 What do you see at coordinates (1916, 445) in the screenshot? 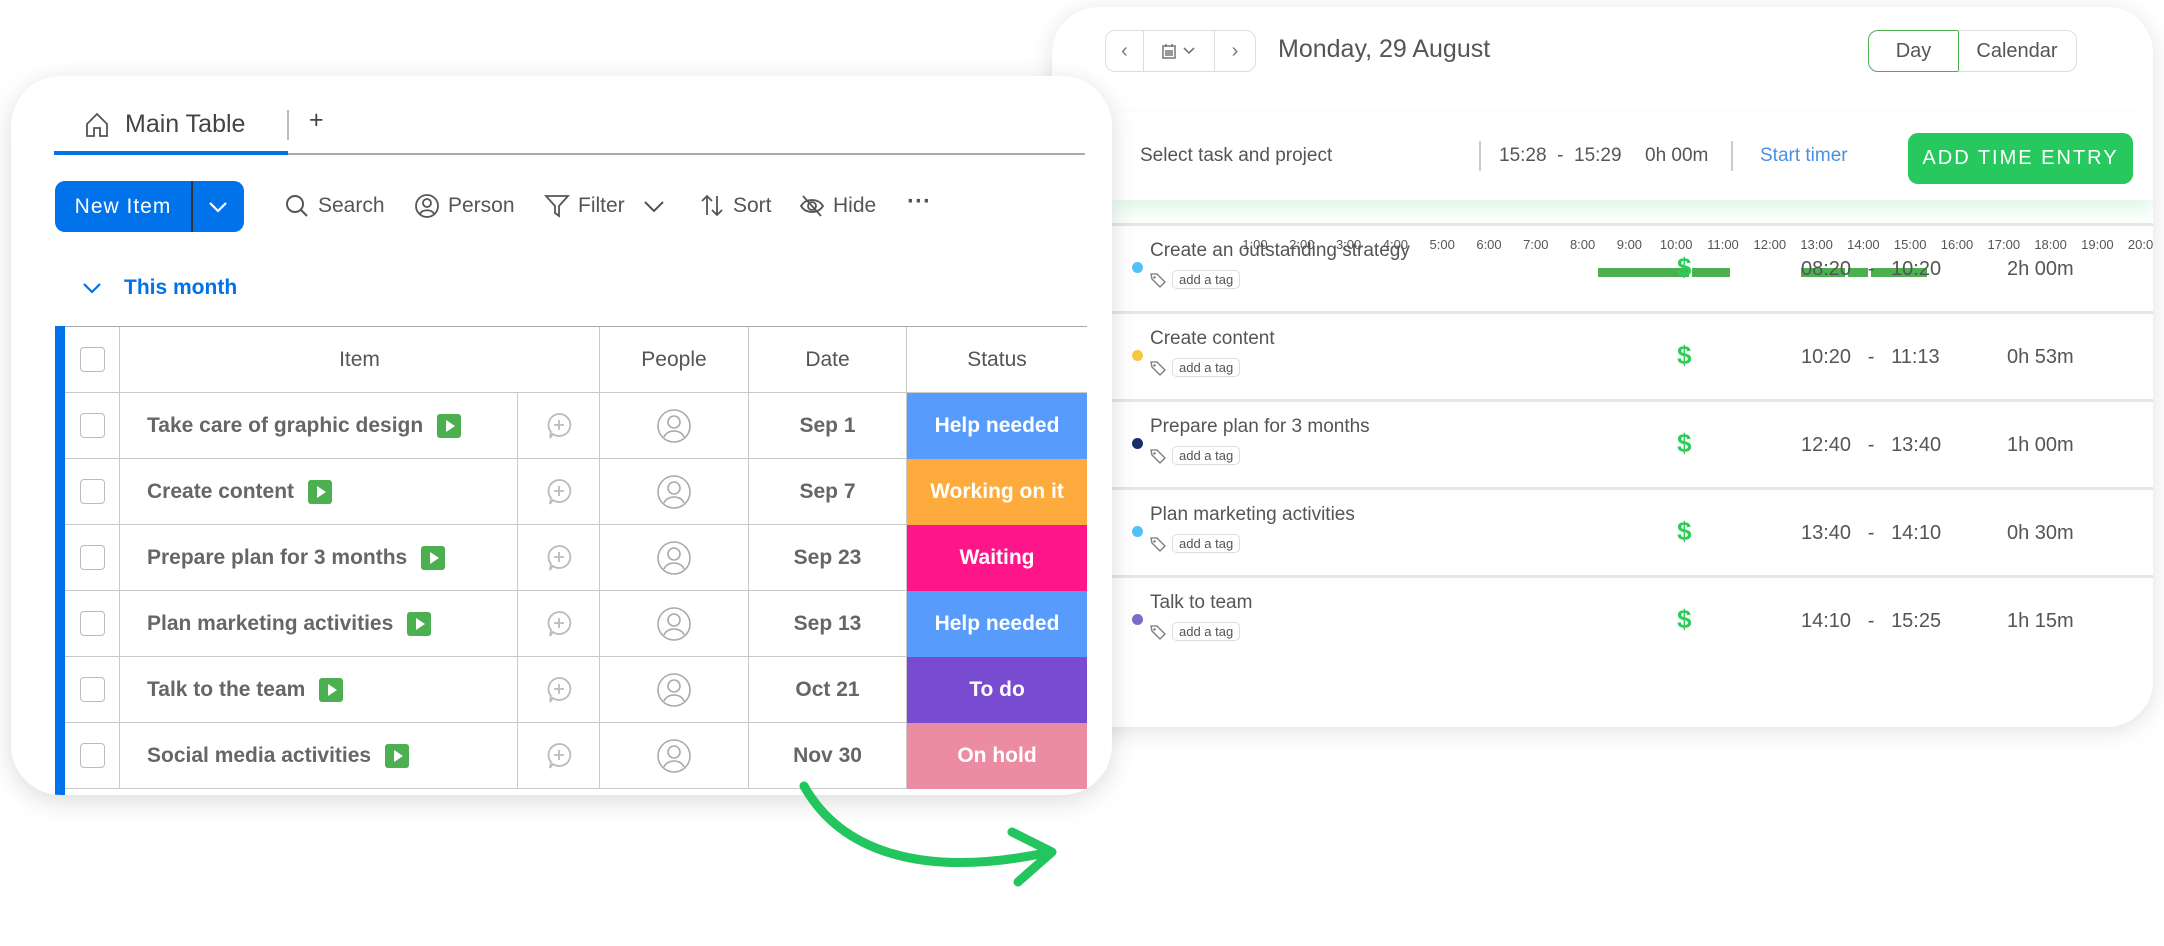
I see `entry-end: 13:40` at bounding box center [1916, 445].